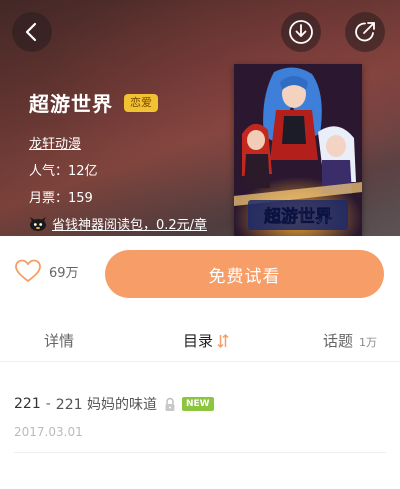 The width and height of the screenshot is (400, 489). I want to click on tab-topic: 话题 1万, so click(350, 340).